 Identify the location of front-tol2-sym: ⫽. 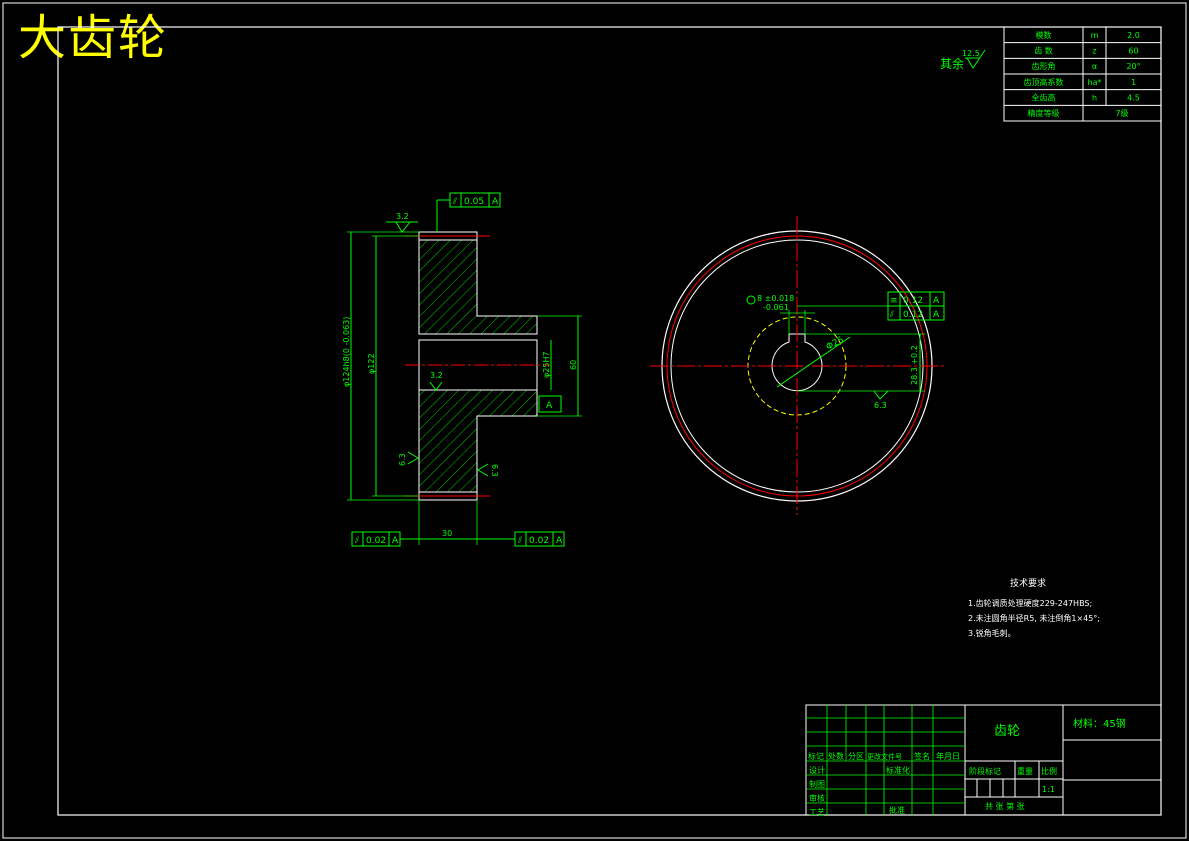
(891, 315).